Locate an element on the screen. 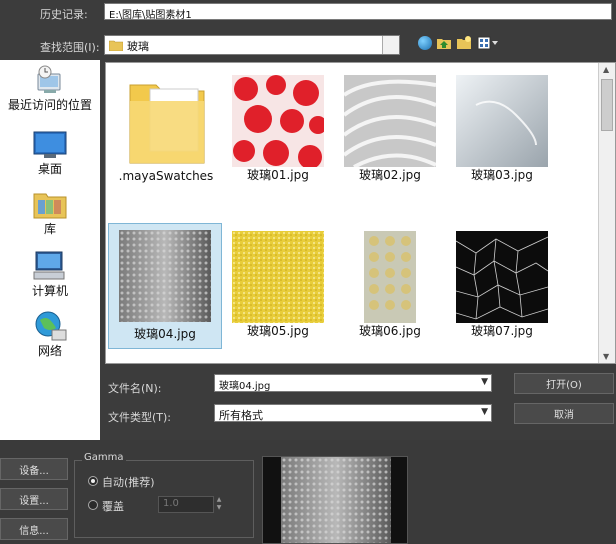 This screenshot has width=616, height=544. lookin-value: 玻璃 is located at coordinates (138, 46).